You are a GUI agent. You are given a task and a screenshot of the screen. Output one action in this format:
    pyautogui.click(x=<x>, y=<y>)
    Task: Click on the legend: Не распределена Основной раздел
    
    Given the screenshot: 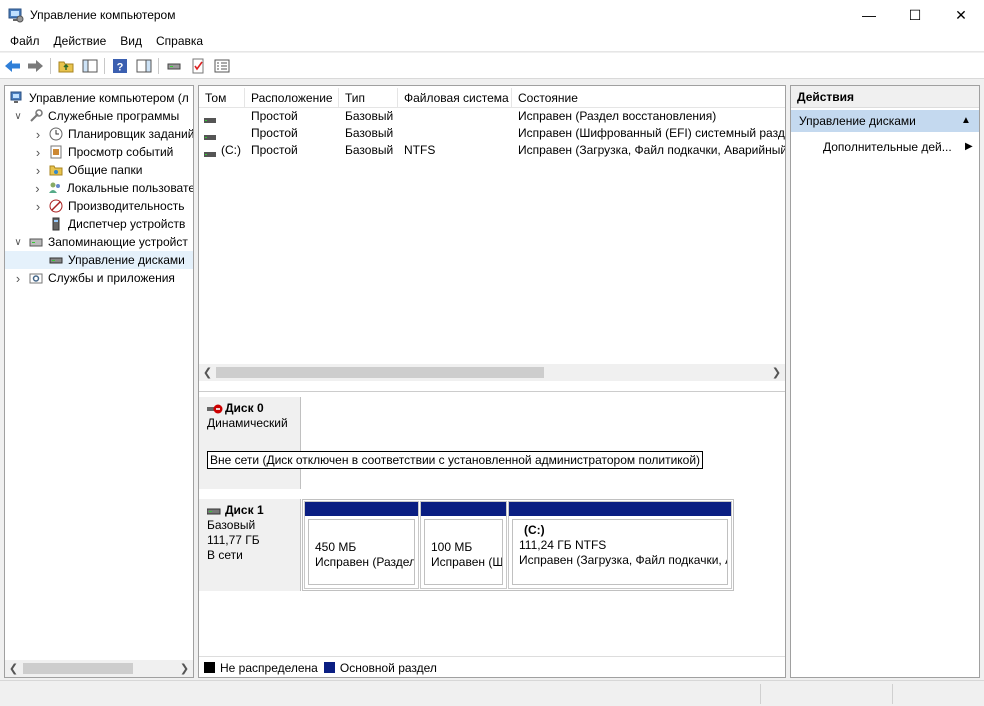 What is the action you would take?
    pyautogui.click(x=492, y=666)
    